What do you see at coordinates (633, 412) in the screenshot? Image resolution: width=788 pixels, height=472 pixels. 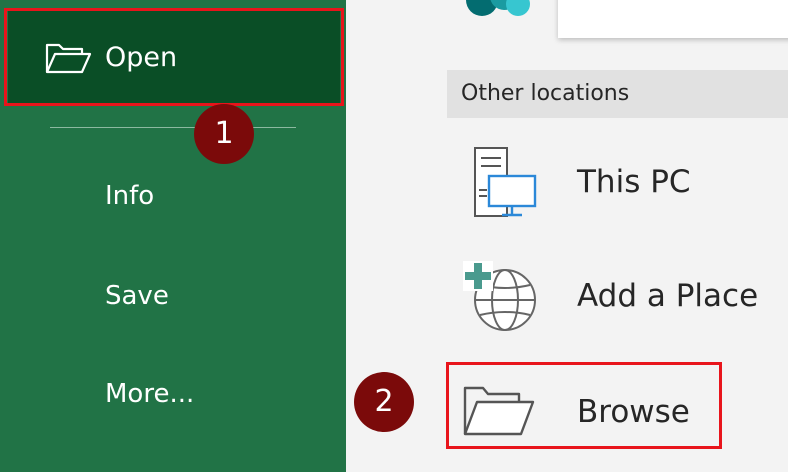 I see `location-label: Browse` at bounding box center [633, 412].